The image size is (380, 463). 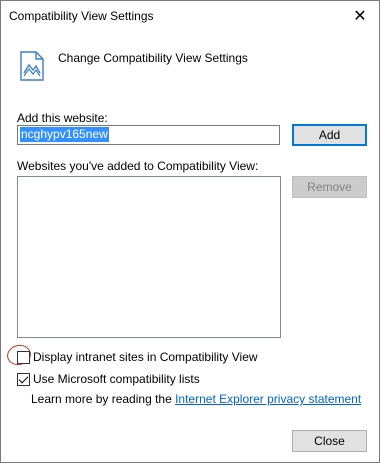 I want to click on compatibility-page-icon, so click(x=32, y=66).